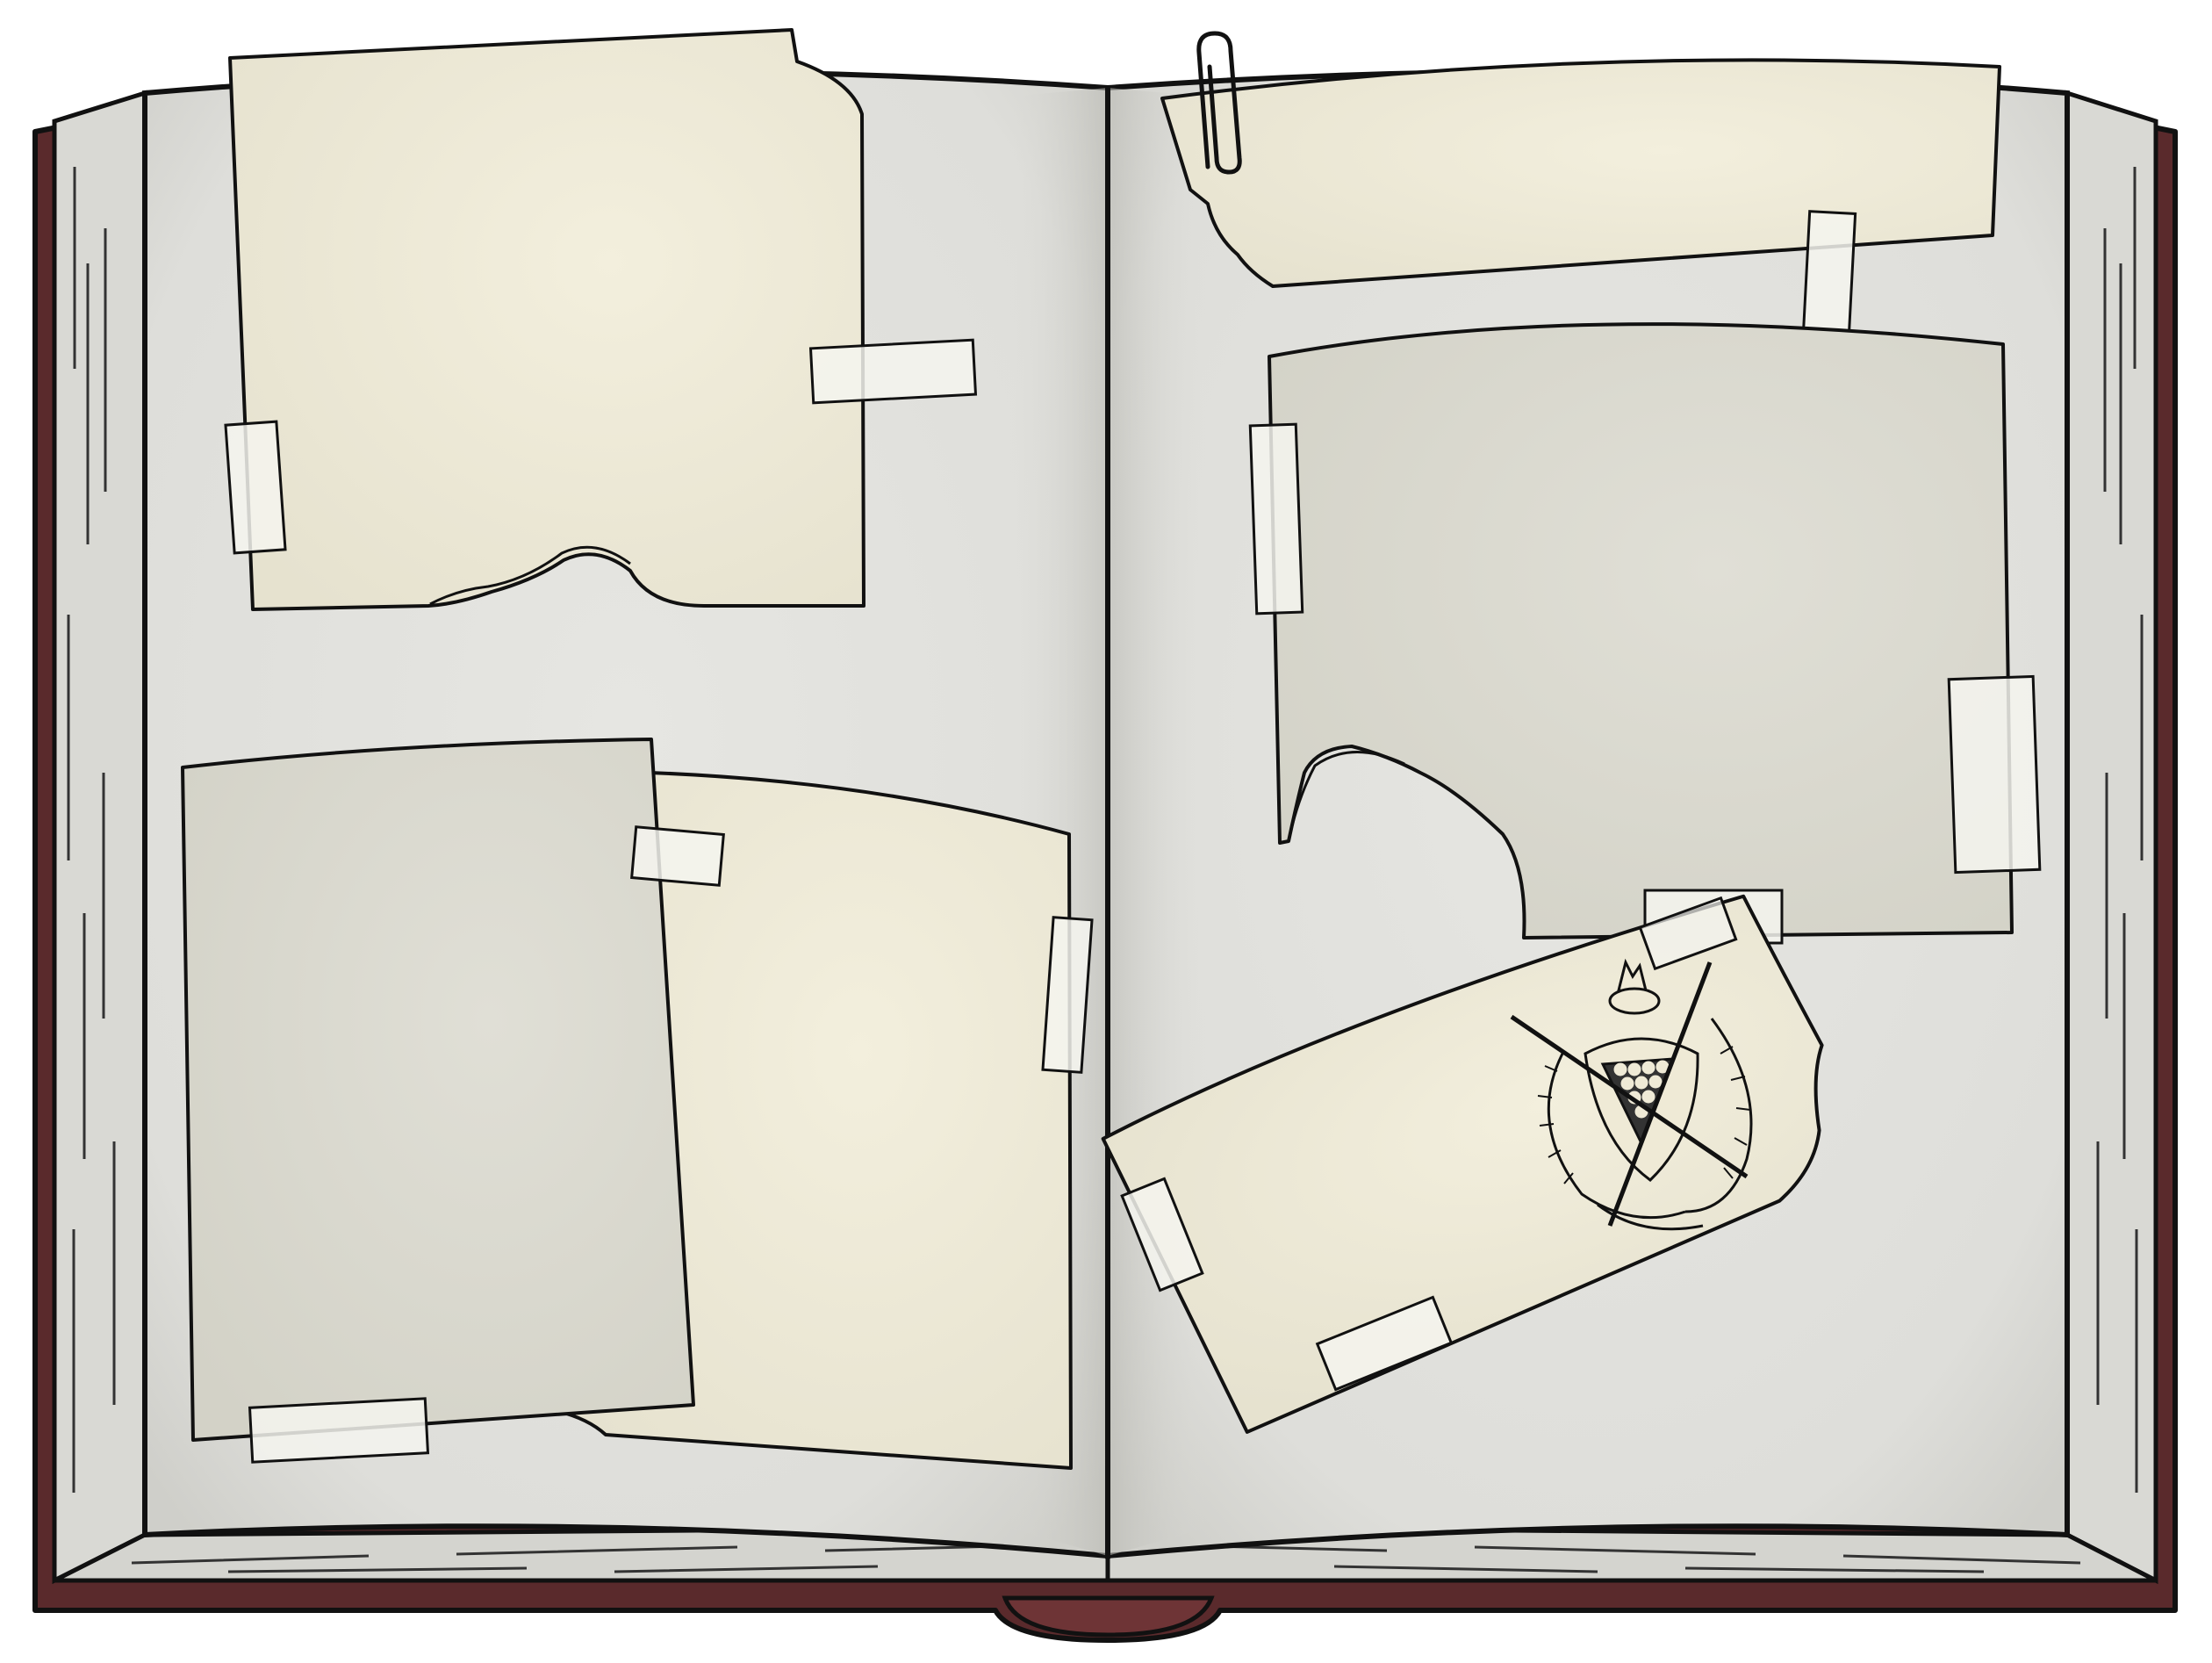  Describe the element at coordinates (677, 856) in the screenshot. I see `tape-bottom-left-top` at that location.